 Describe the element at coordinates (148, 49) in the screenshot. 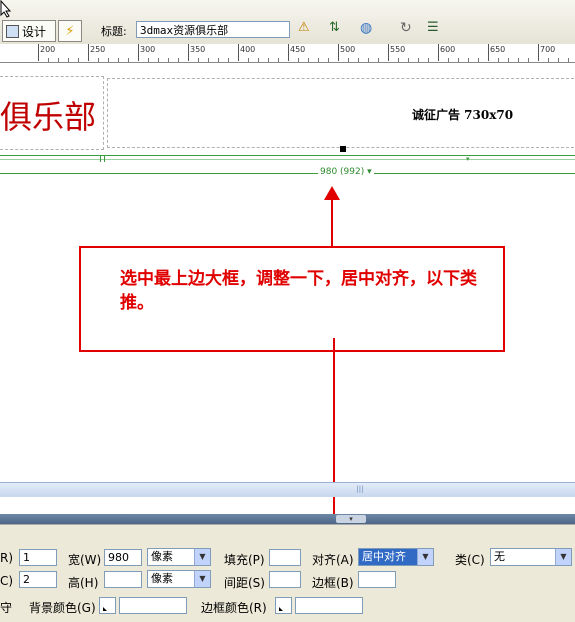

I see `ruler-label: 300` at that location.